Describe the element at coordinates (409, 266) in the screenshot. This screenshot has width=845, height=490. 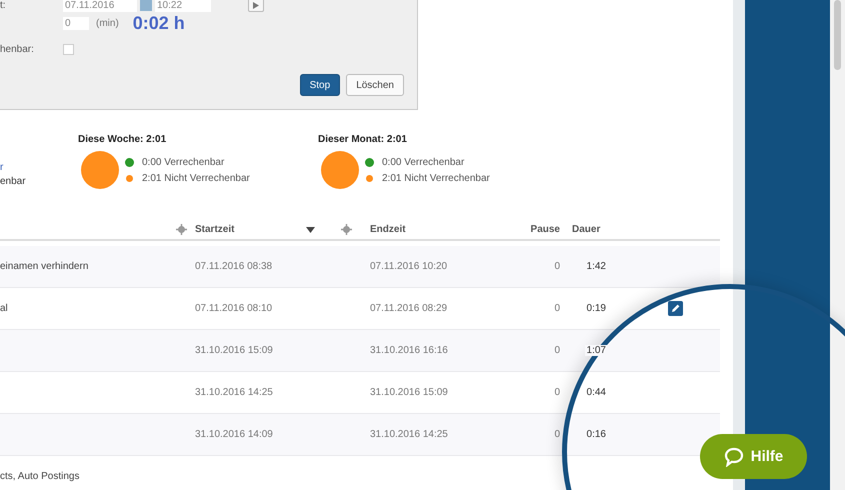
I see `table-cell: 07.11.2016 10:20` at that location.